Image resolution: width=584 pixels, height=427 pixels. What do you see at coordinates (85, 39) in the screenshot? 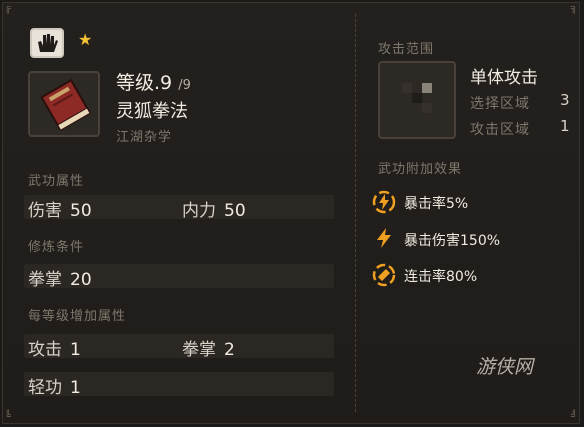
I see `star-icon: ★` at bounding box center [85, 39].